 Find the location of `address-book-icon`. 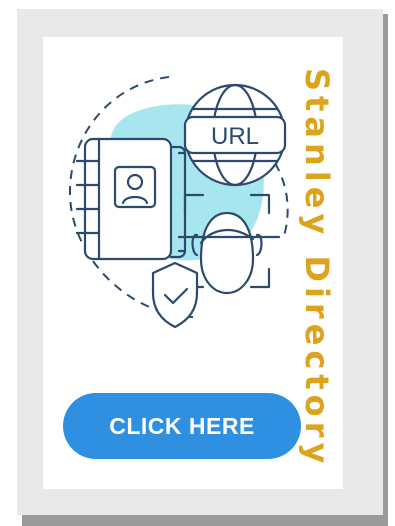

address-book-icon is located at coordinates (131, 199).